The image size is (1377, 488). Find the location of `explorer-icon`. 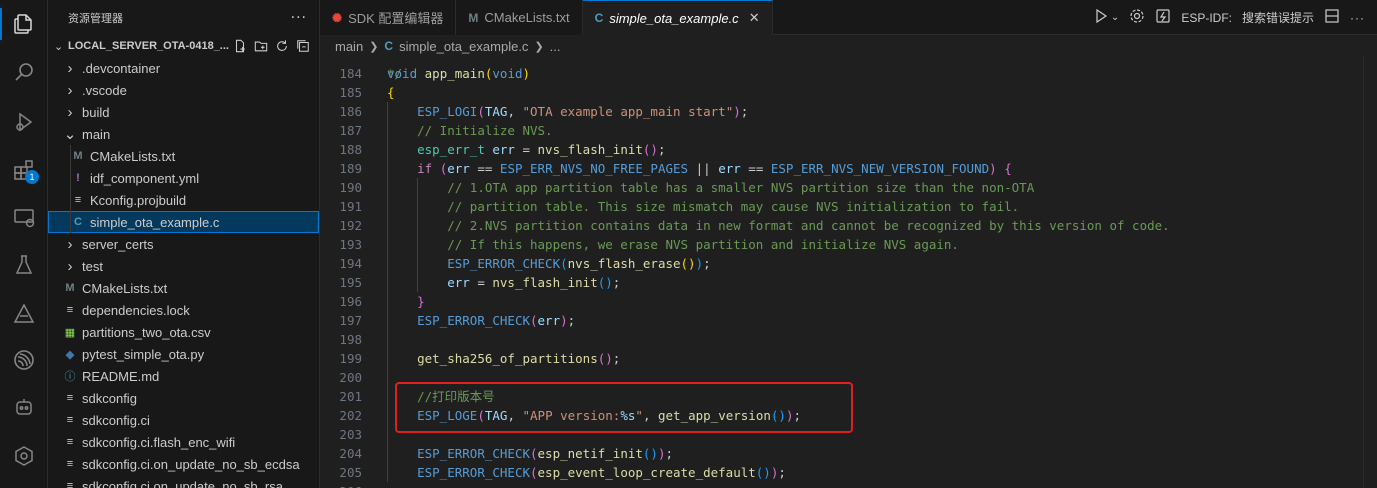

explorer-icon is located at coordinates (24, 24).